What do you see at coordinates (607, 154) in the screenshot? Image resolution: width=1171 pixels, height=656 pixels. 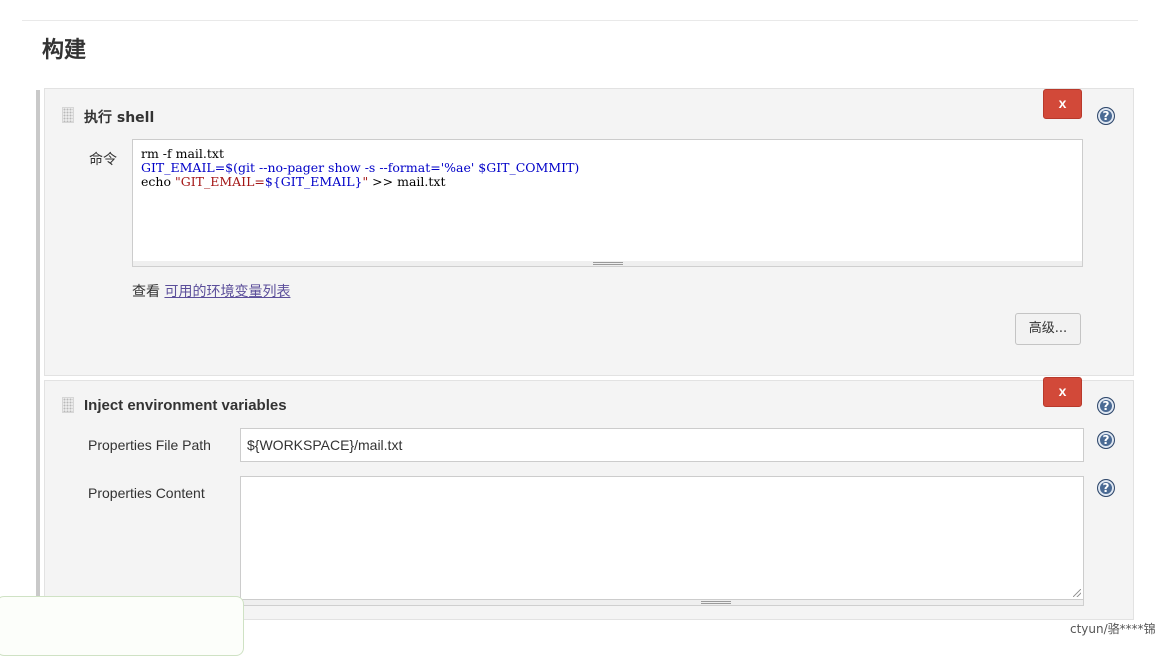 I see `command-line: rm -f mail.txt` at bounding box center [607, 154].